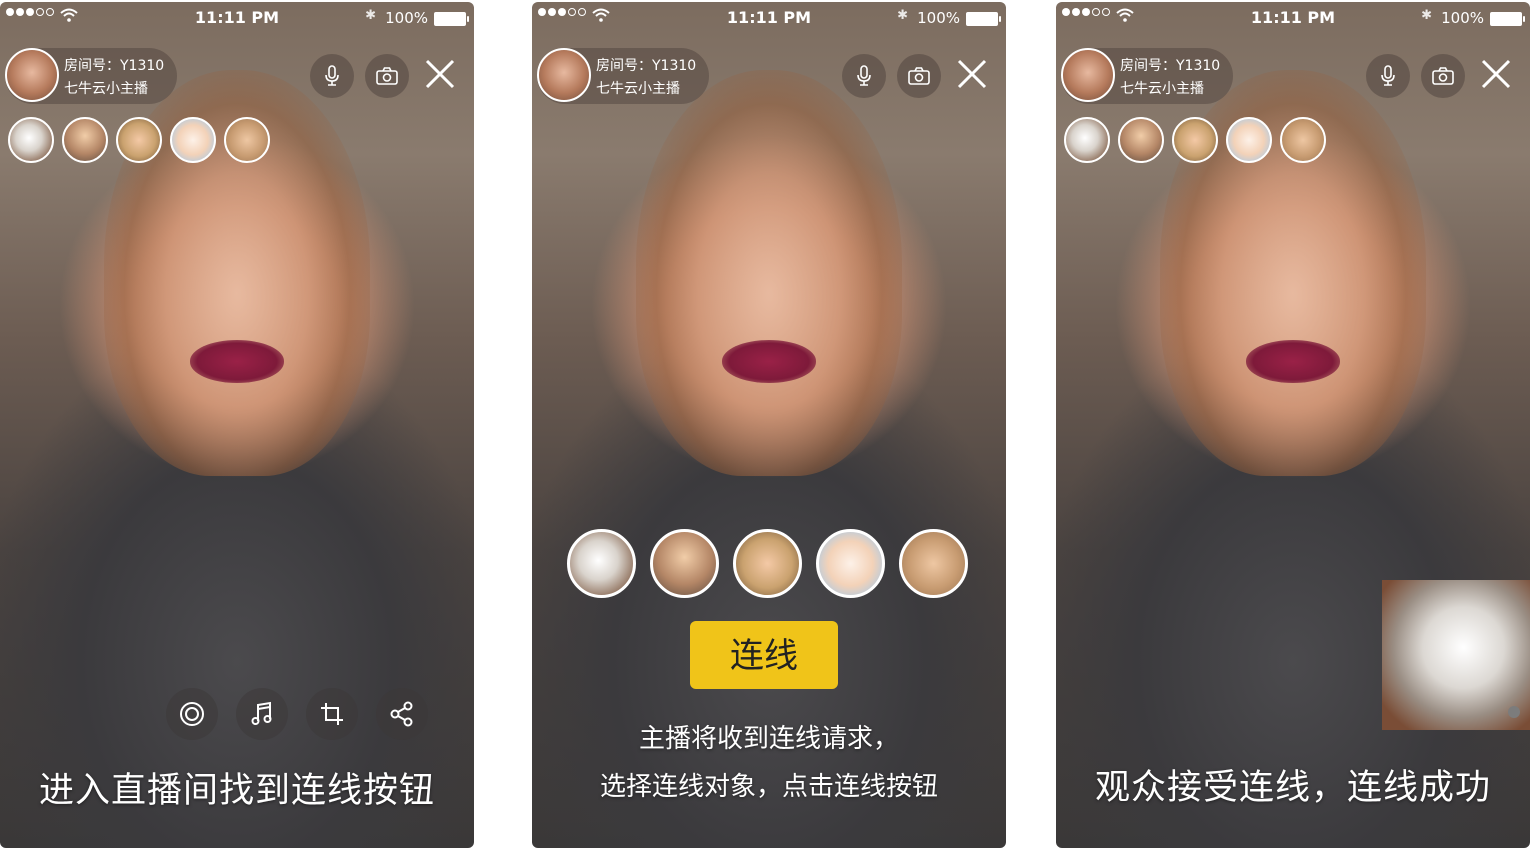  Describe the element at coordinates (297, 714) in the screenshot. I see `bottom-toolbar` at that location.